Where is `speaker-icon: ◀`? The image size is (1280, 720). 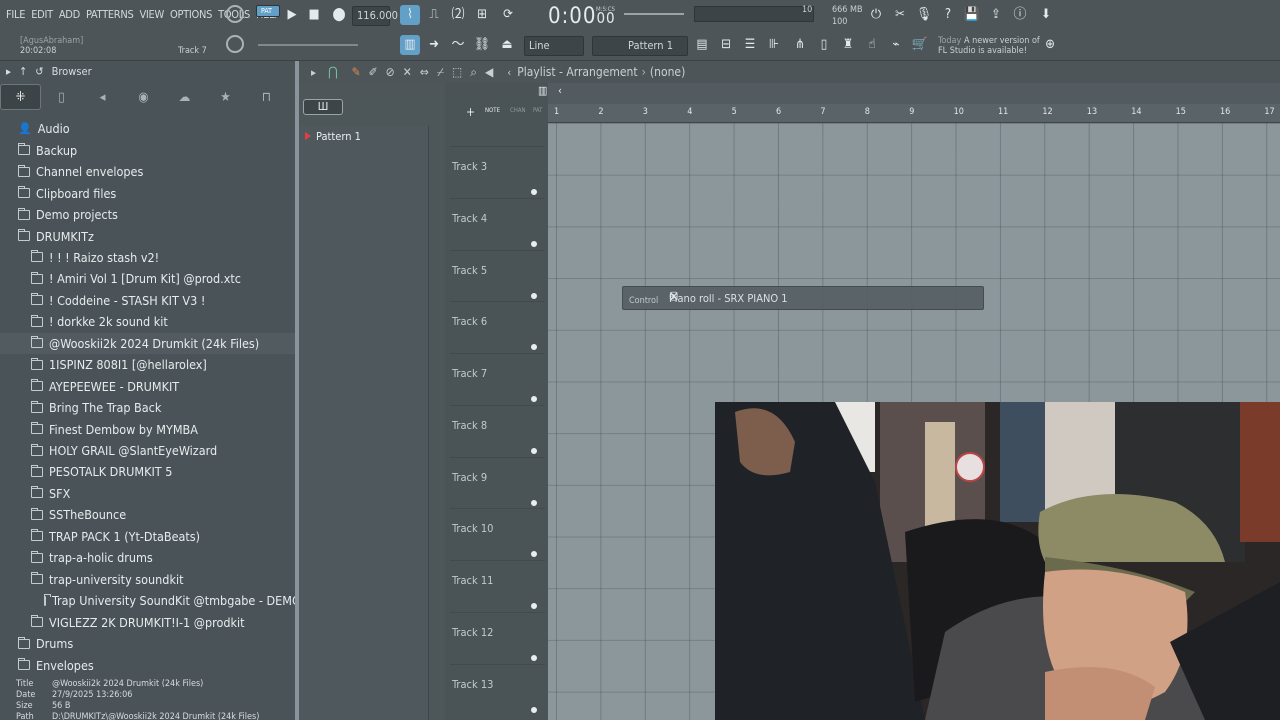 speaker-icon: ◀ is located at coordinates (489, 72).